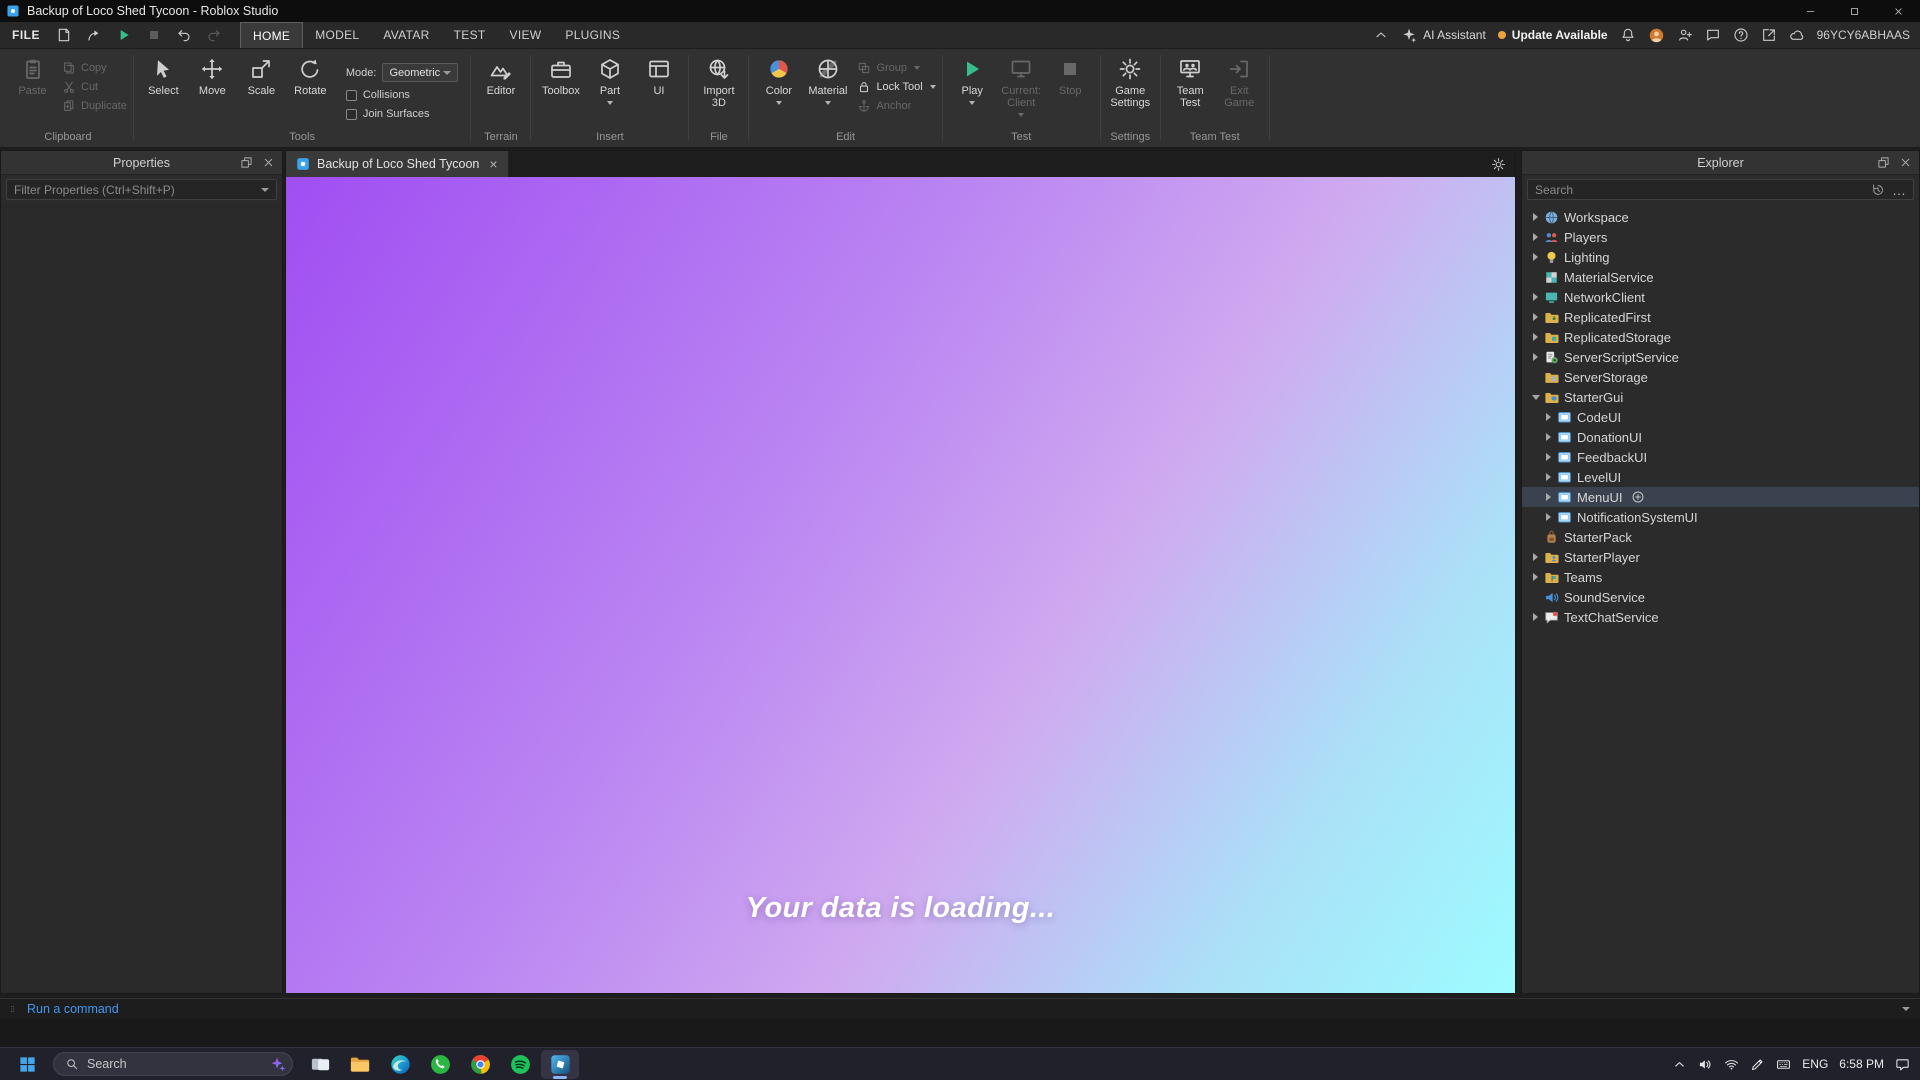 Image resolution: width=1920 pixels, height=1080 pixels. What do you see at coordinates (1720, 377) in the screenshot?
I see `explorer-item-serverstorage: ServerStorage` at bounding box center [1720, 377].